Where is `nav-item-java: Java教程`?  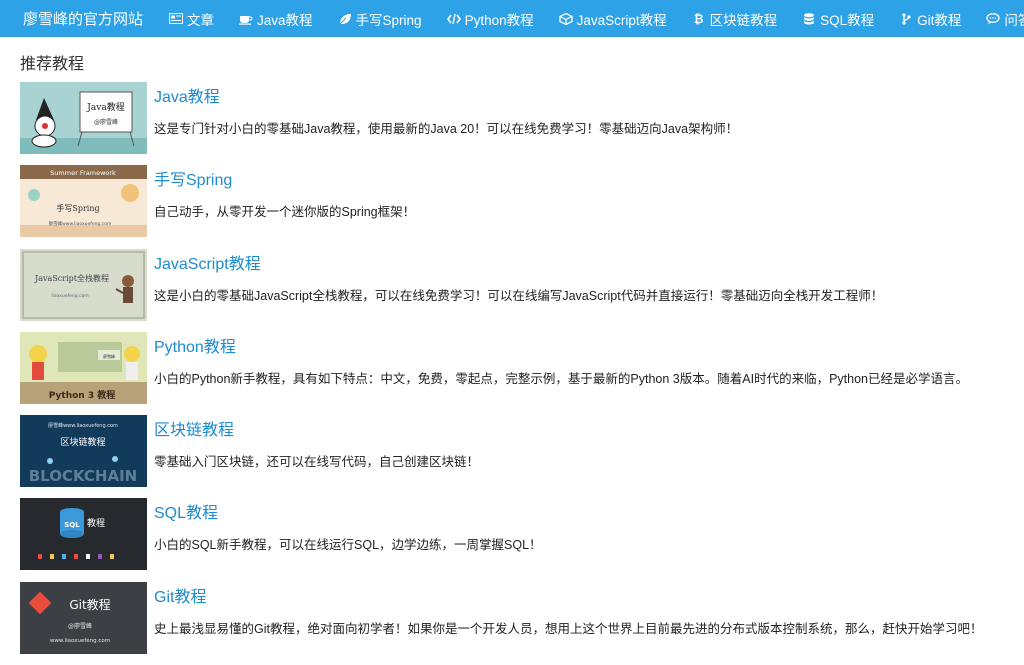 nav-item-java: Java教程 is located at coordinates (276, 19).